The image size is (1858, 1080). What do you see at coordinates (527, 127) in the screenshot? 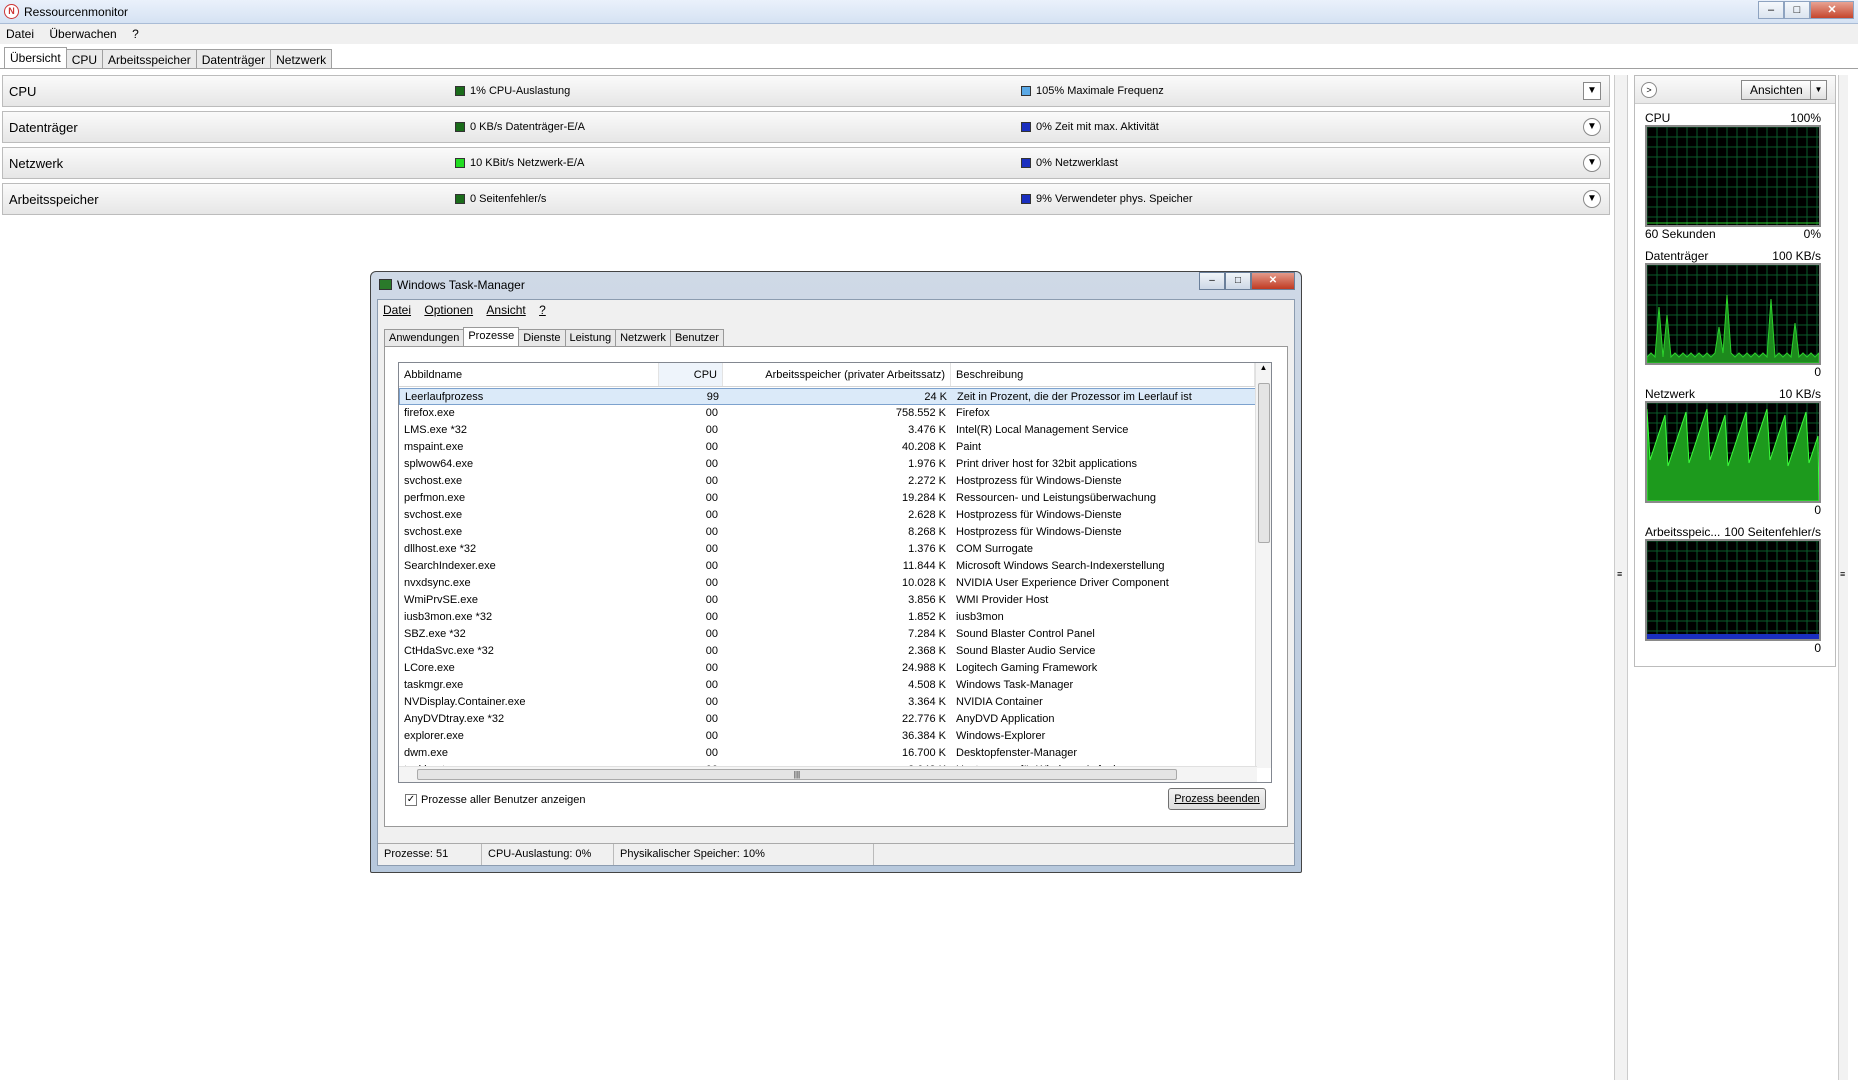
I see `section-metric: 0 KB/s Datenträger-E/A` at bounding box center [527, 127].